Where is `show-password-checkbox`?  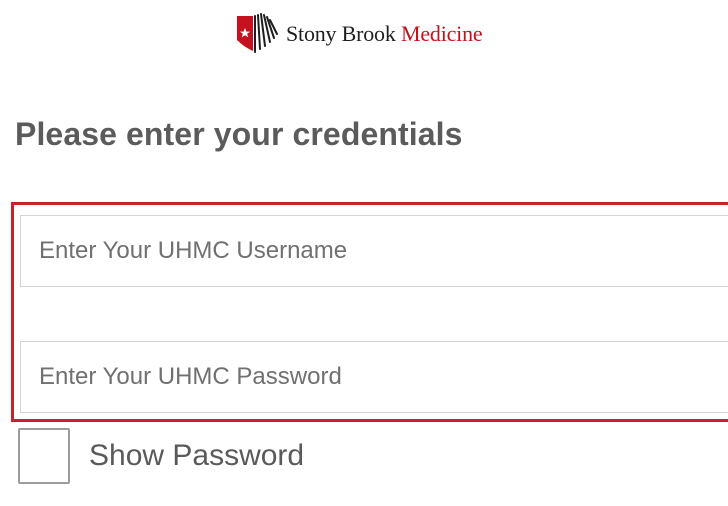
show-password-checkbox is located at coordinates (44, 456).